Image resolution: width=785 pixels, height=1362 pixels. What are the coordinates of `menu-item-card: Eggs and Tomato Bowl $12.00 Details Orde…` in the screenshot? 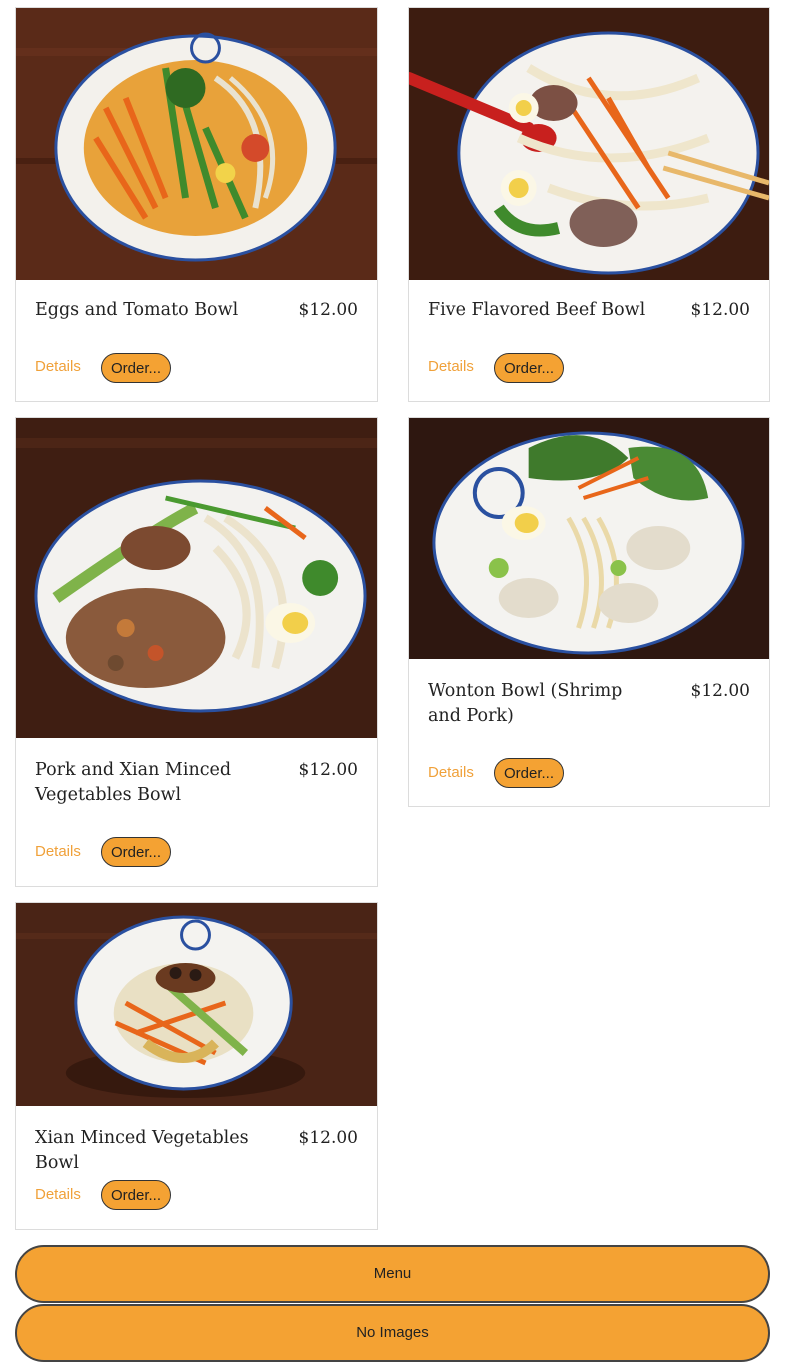 It's located at (196, 204).